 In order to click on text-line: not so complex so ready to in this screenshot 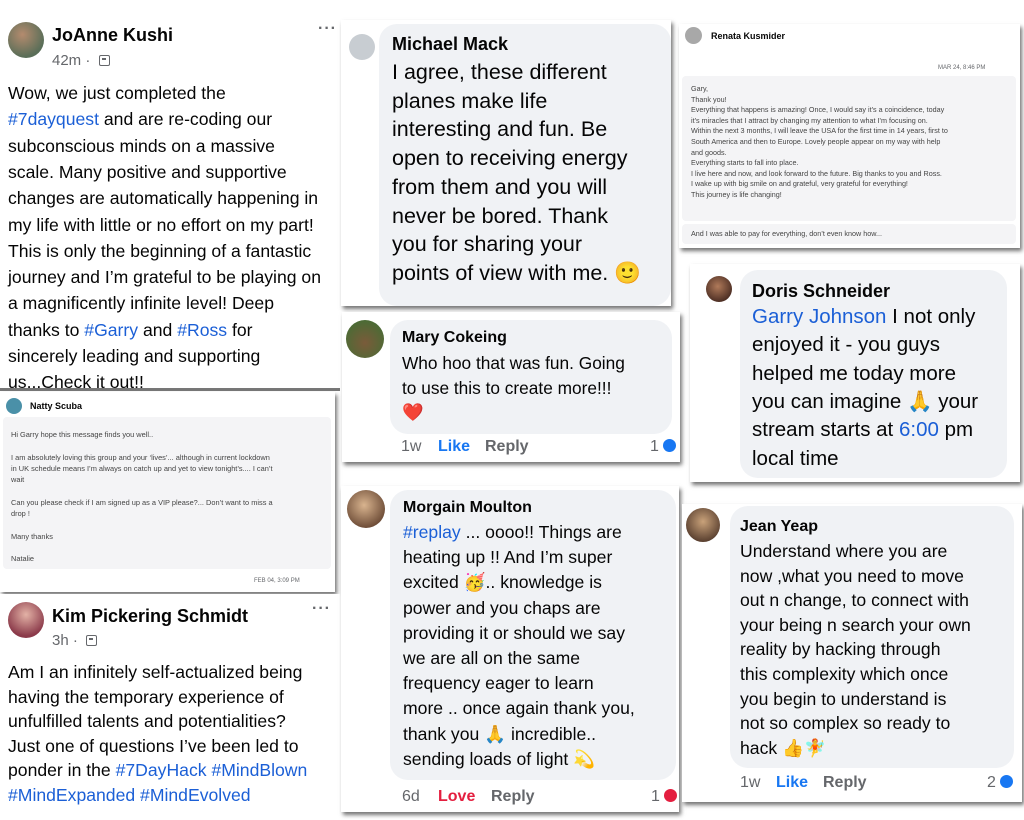, I will do `click(845, 723)`.